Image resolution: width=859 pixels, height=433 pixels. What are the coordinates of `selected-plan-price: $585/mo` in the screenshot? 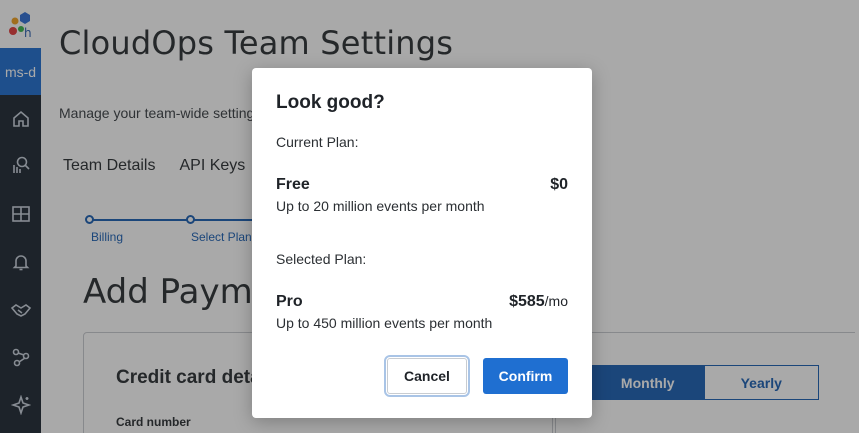 It's located at (538, 302).